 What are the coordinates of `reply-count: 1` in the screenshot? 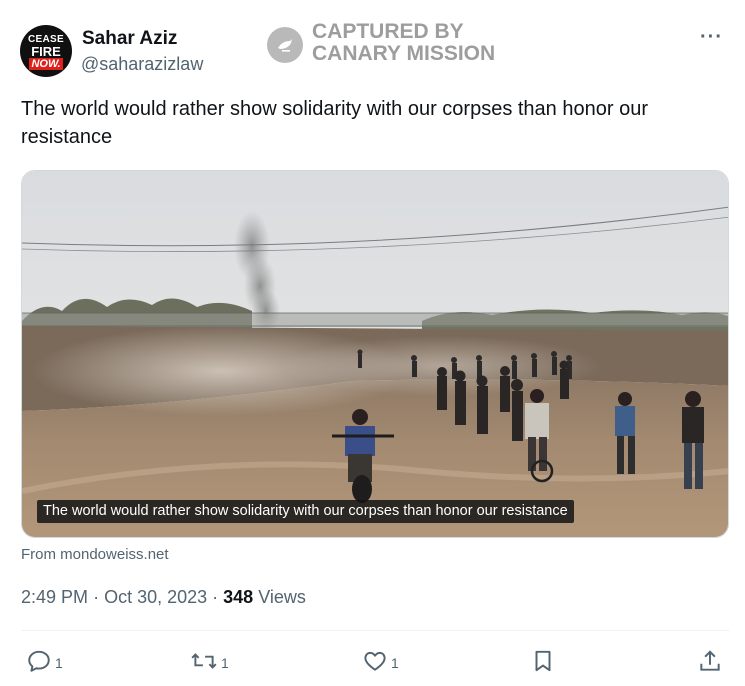 It's located at (59, 663).